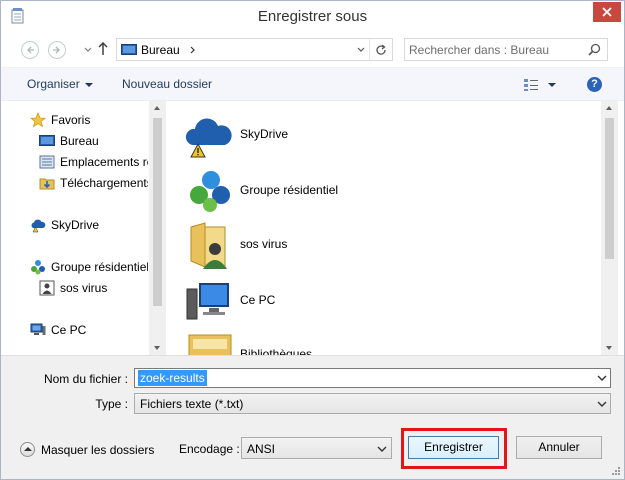  I want to click on nav-item-label: sos virus, so click(84, 288).